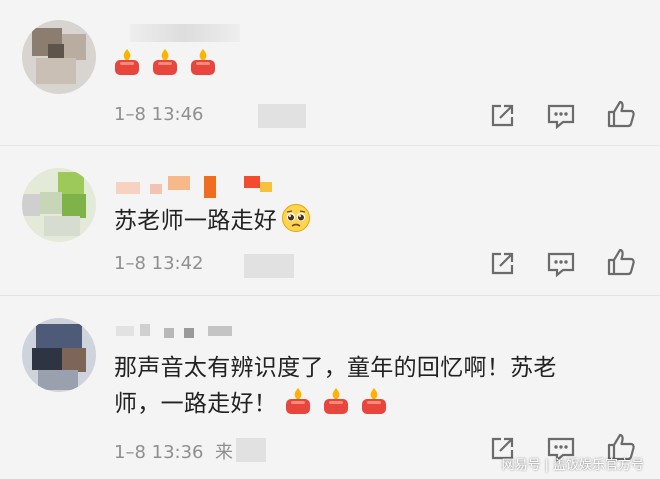 This screenshot has height=479, width=660. Describe the element at coordinates (296, 218) in the screenshot. I see `pleading-face-emoji` at that location.